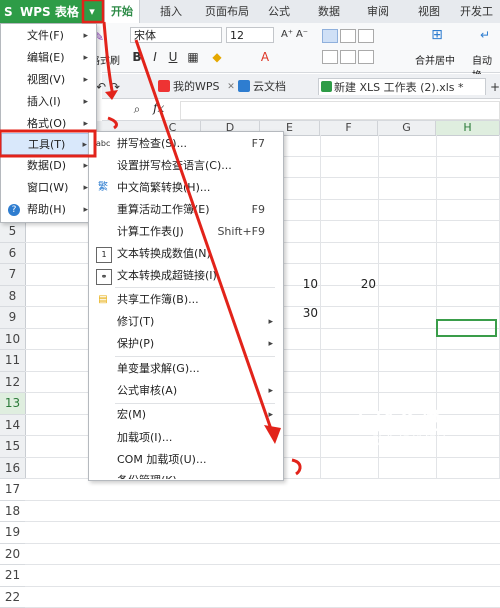 Image resolution: width=500 pixels, height=608 pixels. What do you see at coordinates (12, 597) in the screenshot?
I see `row-header: 22` at bounding box center [12, 597].